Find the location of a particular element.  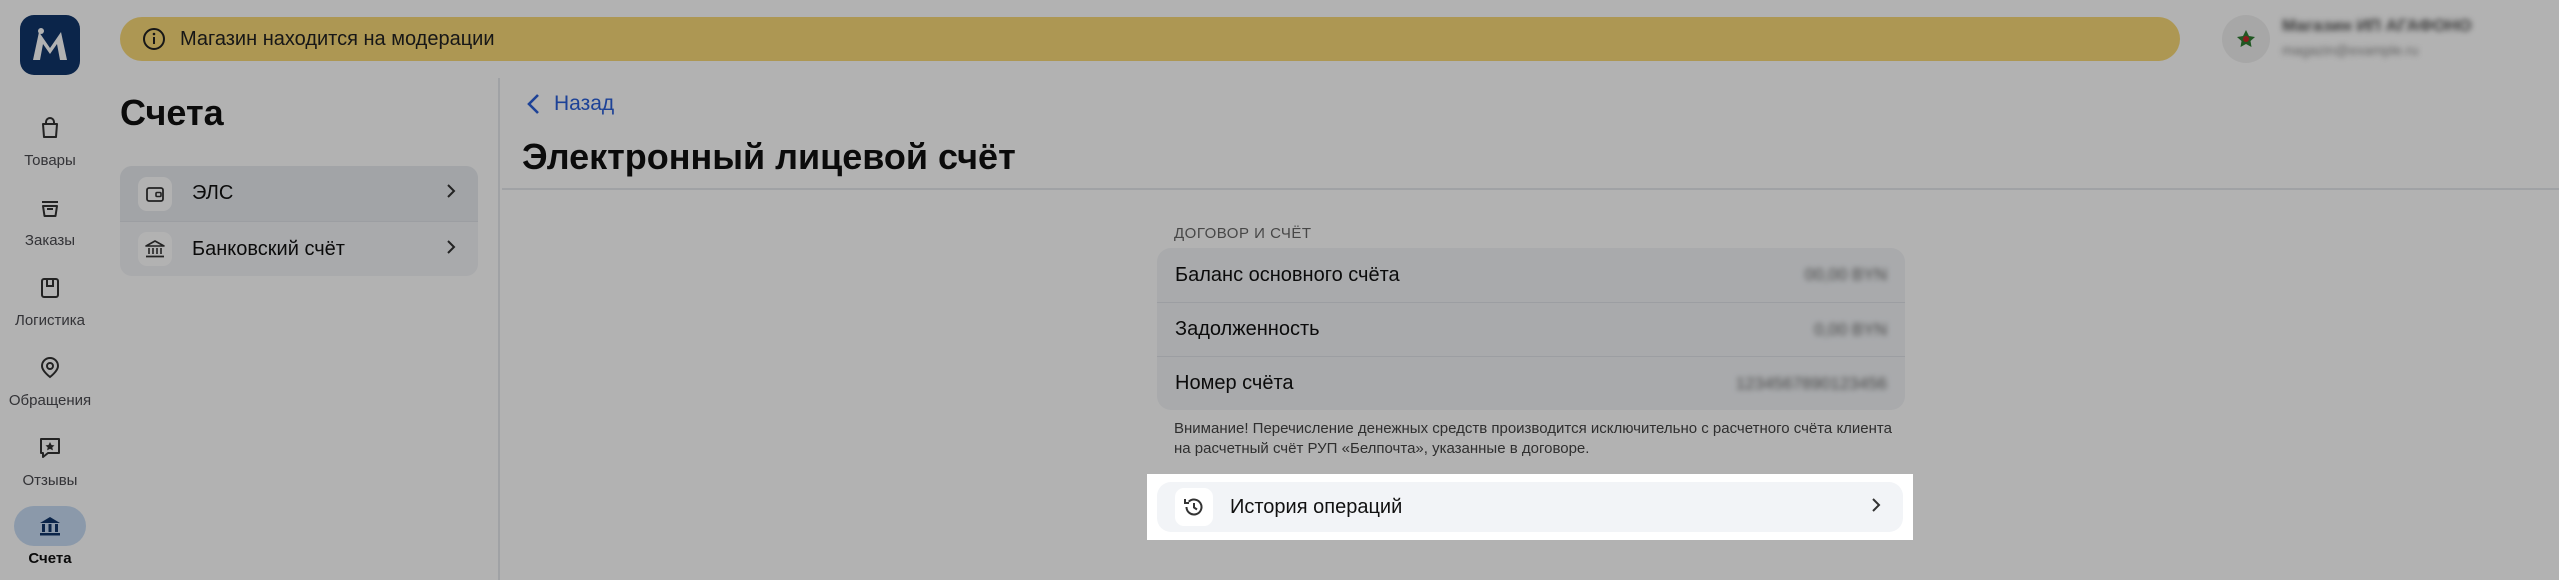

section-caption: ДОГОВОР И СЧЁТ is located at coordinates (1243, 233).